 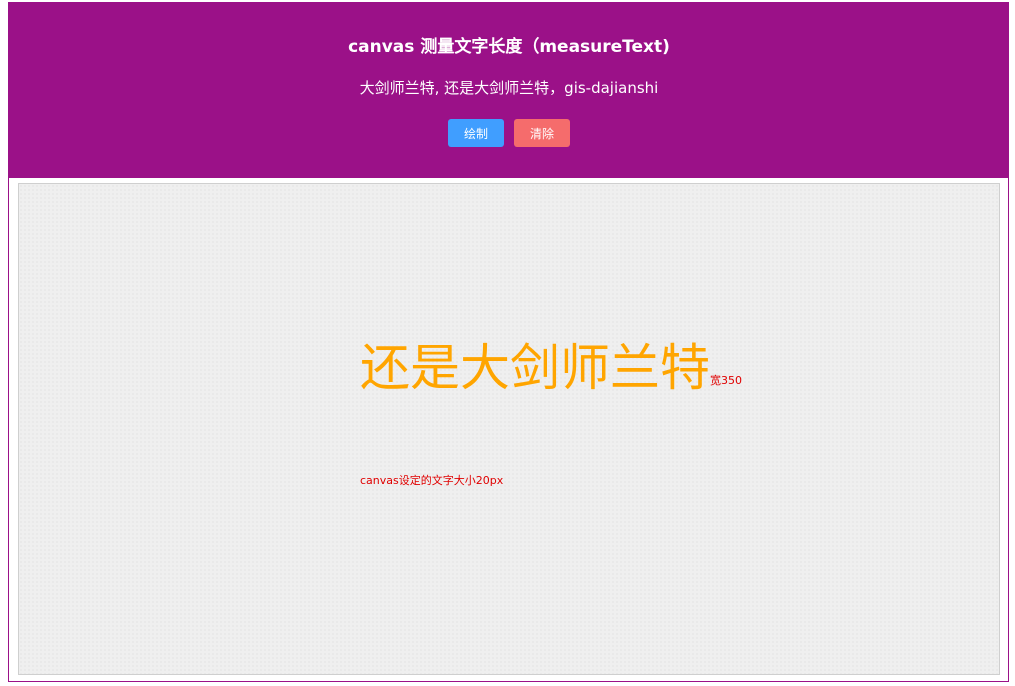 What do you see at coordinates (542, 133) in the screenshot?
I see `clear-button: 清除` at bounding box center [542, 133].